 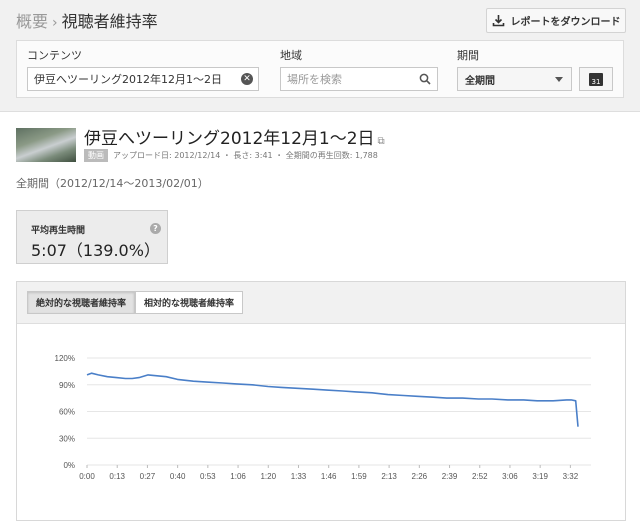 I want to click on content-input-value: 伊豆へツーリング2012年12月1〜2日, so click(x=128, y=79).